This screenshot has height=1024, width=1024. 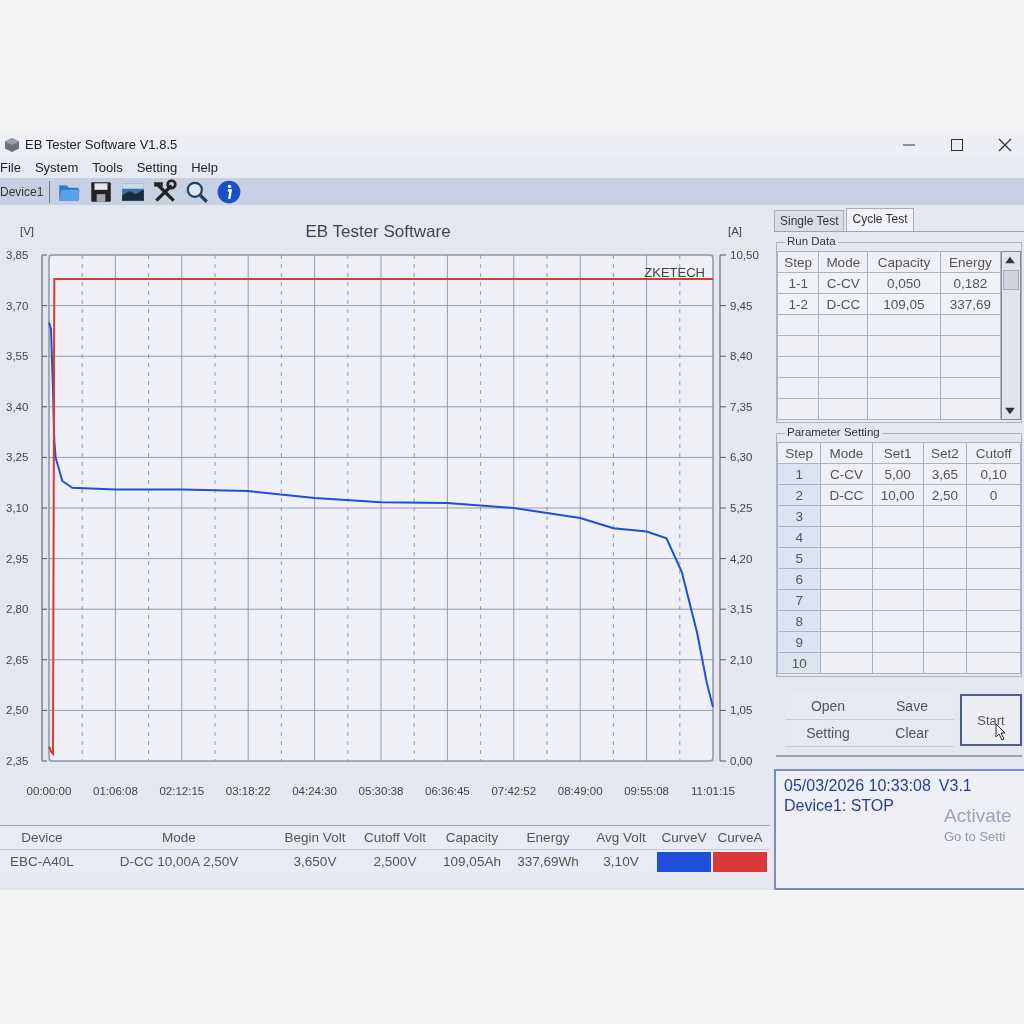 What do you see at coordinates (17, 761) in the screenshot?
I see `axis-tick-label: 2,35` at bounding box center [17, 761].